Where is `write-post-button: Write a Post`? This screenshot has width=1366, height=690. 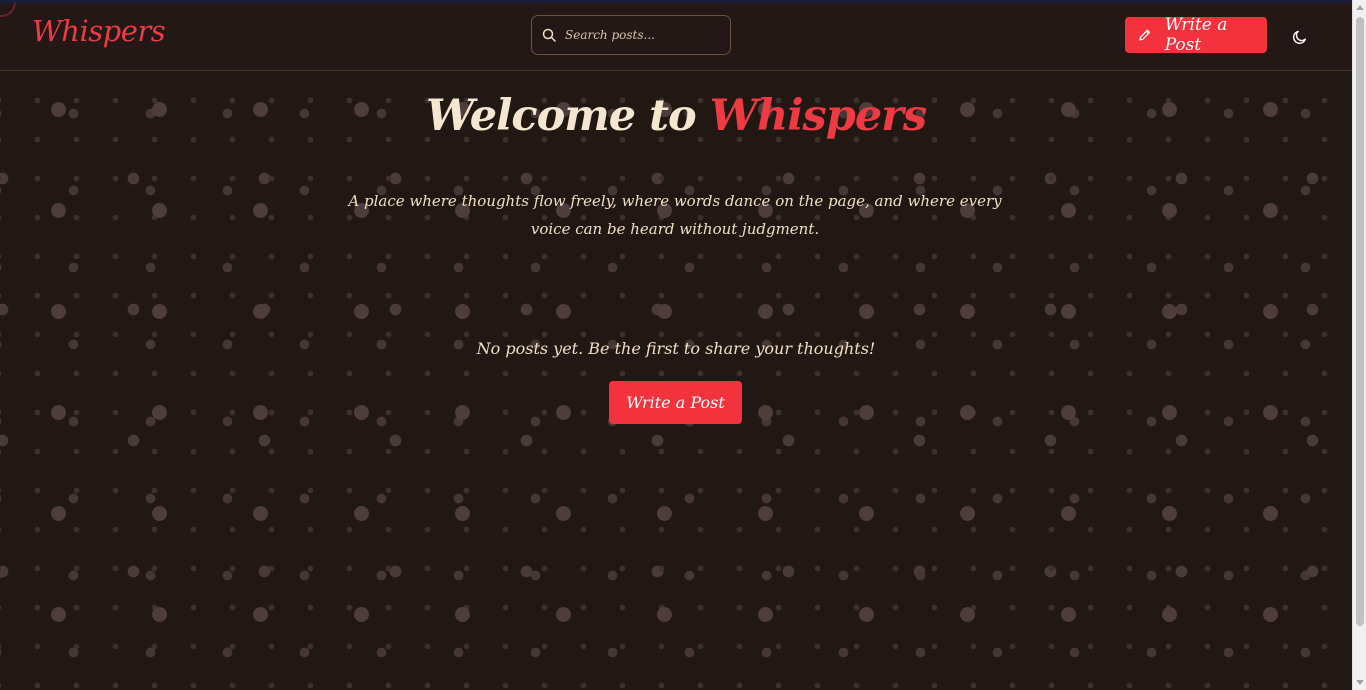 write-post-button: Write a Post is located at coordinates (1196, 35).